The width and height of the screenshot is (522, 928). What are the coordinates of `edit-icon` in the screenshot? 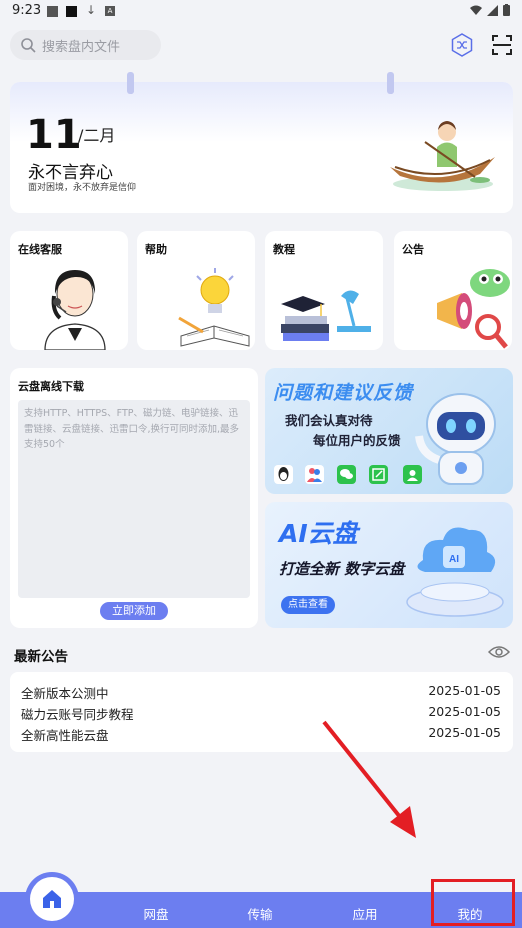 It's located at (378, 474).